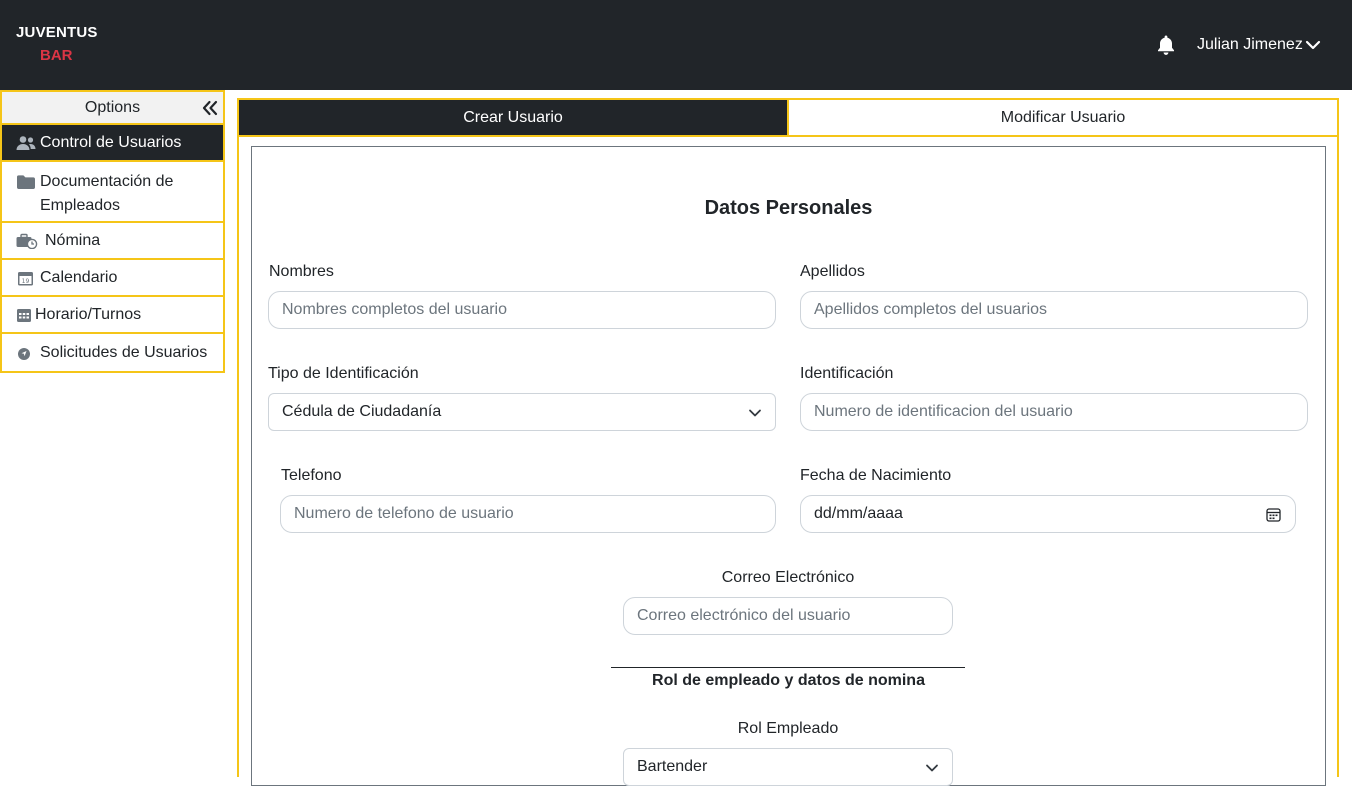  Describe the element at coordinates (788, 728) in the screenshot. I see `rol-empleado-label: Rol Empleado` at that location.